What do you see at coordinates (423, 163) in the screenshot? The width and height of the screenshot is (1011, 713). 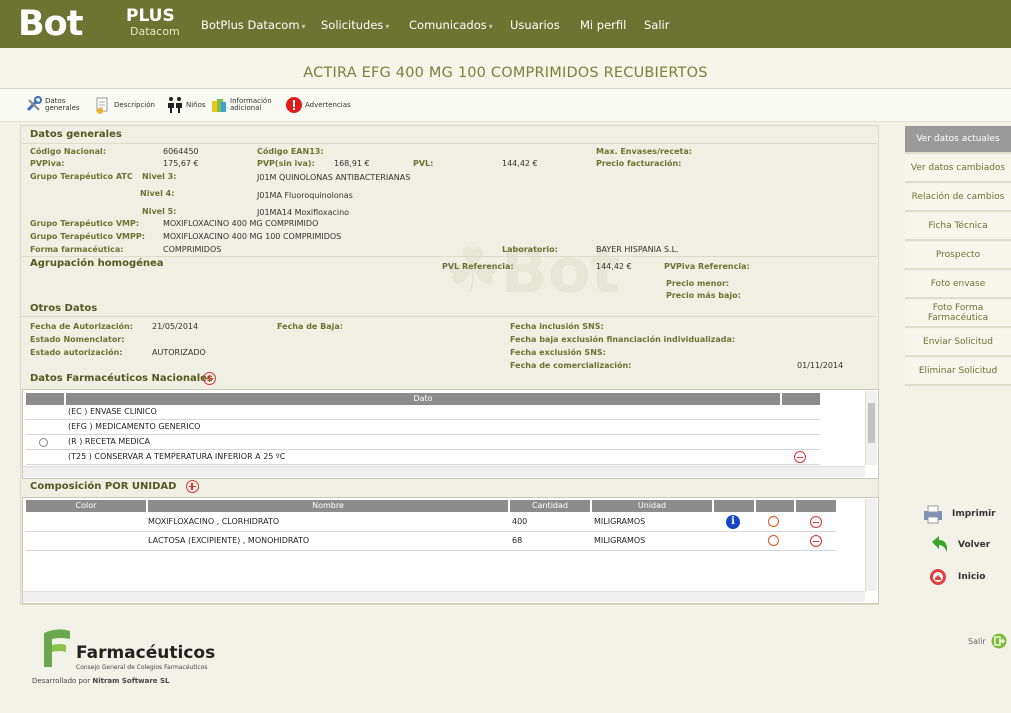 I see `label-pvl: PVL:` at bounding box center [423, 163].